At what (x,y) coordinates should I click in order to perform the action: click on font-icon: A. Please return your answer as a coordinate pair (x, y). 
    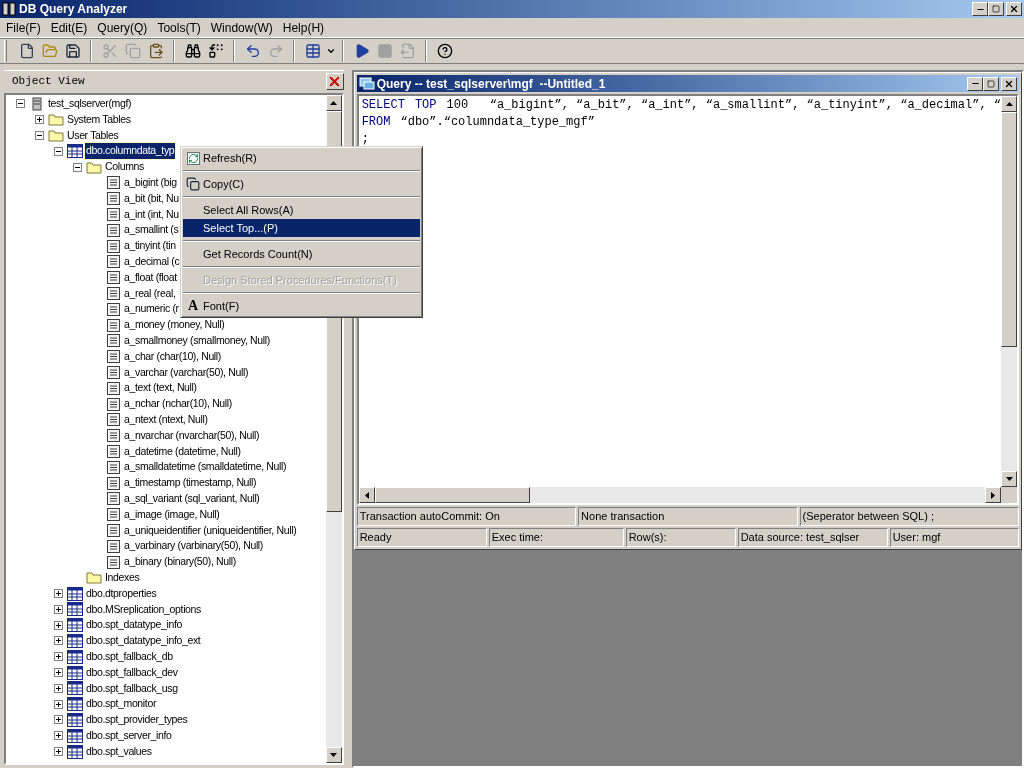
    Looking at the image, I should click on (193, 306).